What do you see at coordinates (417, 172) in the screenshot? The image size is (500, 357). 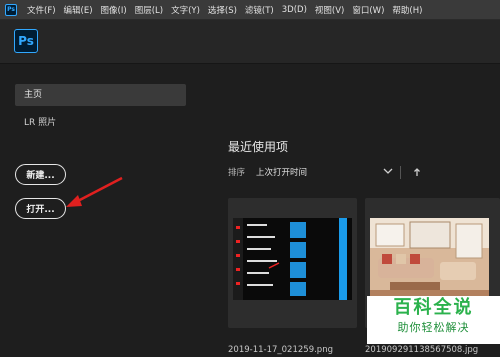 I see `sort-direction-icon` at bounding box center [417, 172].